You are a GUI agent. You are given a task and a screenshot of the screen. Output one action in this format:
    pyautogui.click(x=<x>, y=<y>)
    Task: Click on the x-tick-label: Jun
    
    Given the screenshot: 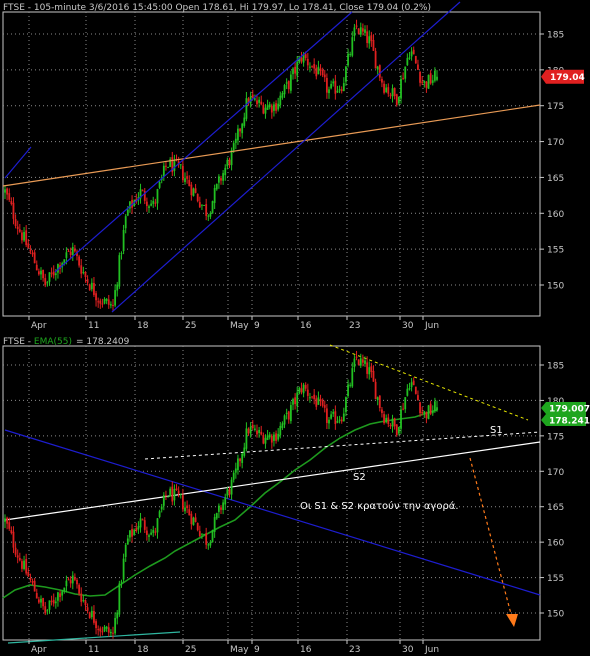 What is the action you would take?
    pyautogui.click(x=431, y=650)
    